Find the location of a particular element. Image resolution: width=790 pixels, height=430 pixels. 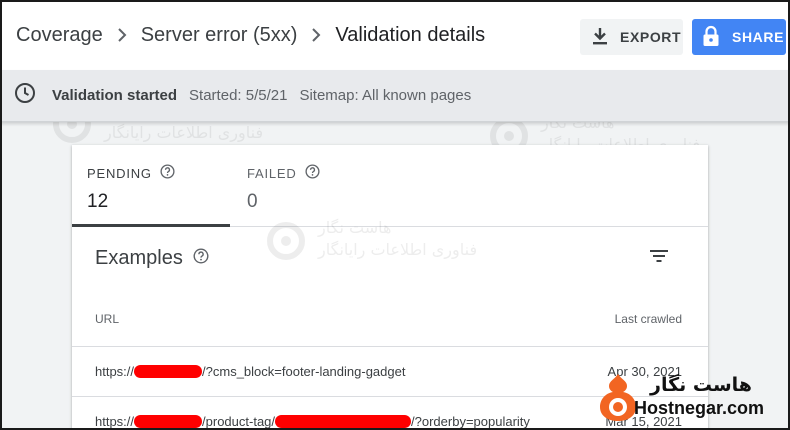

export-label: EXPORT is located at coordinates (651, 37).